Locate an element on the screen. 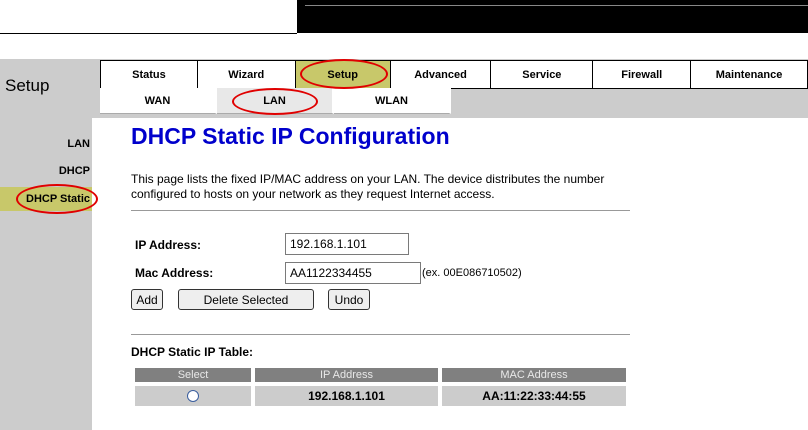  tab-wizard: Wizard is located at coordinates (246, 75).